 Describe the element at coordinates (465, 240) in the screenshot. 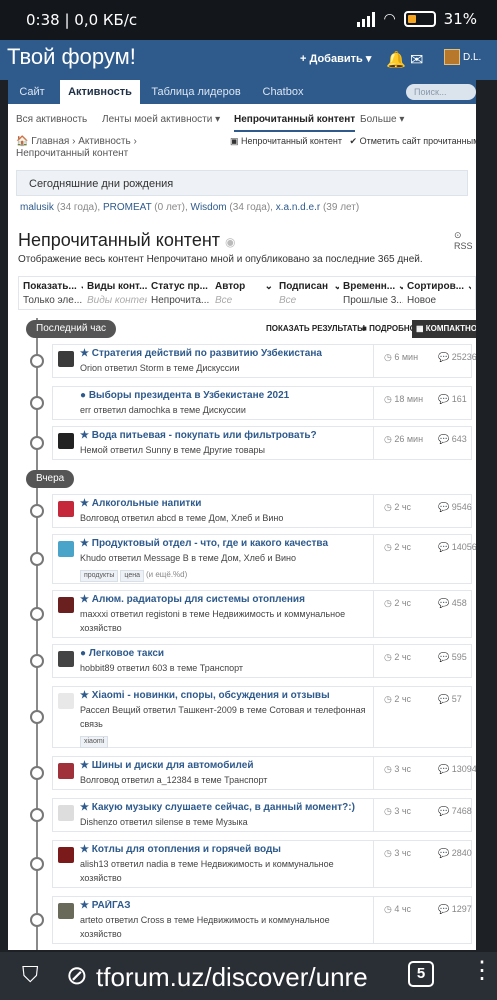

I see `rss-link: ⊙ RSS` at that location.